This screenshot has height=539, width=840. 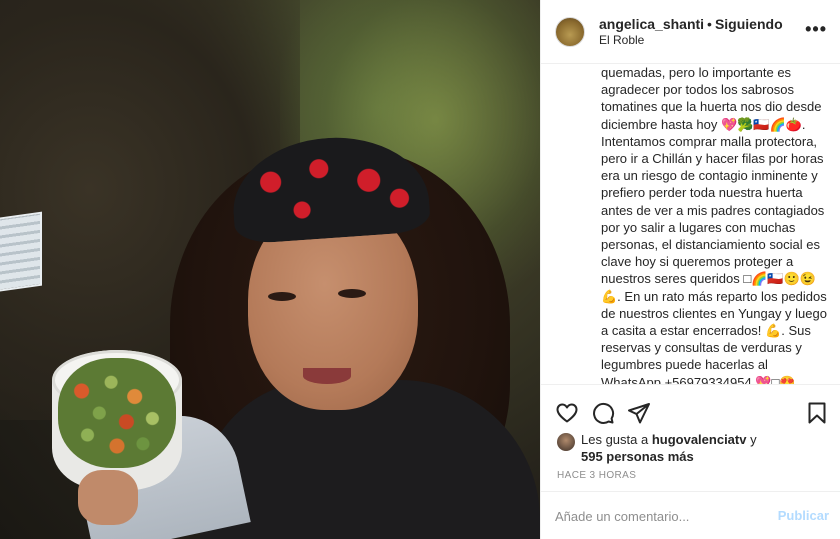 I want to click on caption-line: WhatsApp +56979334954 💖□😍., so click(x=700, y=379).